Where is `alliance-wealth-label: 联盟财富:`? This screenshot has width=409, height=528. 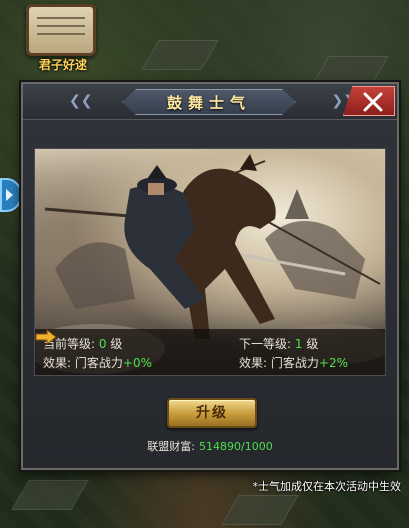
alliance-wealth-label: 联盟财富: is located at coordinates (171, 446).